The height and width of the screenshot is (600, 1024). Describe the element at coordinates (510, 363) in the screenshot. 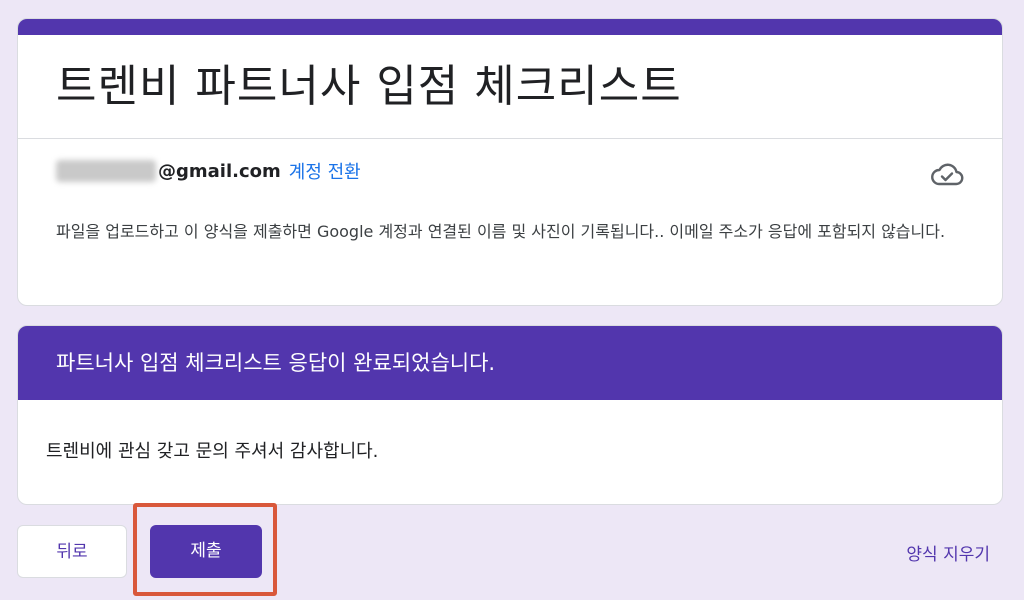

I see `confirmation-header: 파트너사 입점 체크리스트 응답이 완료되었습니다.` at that location.